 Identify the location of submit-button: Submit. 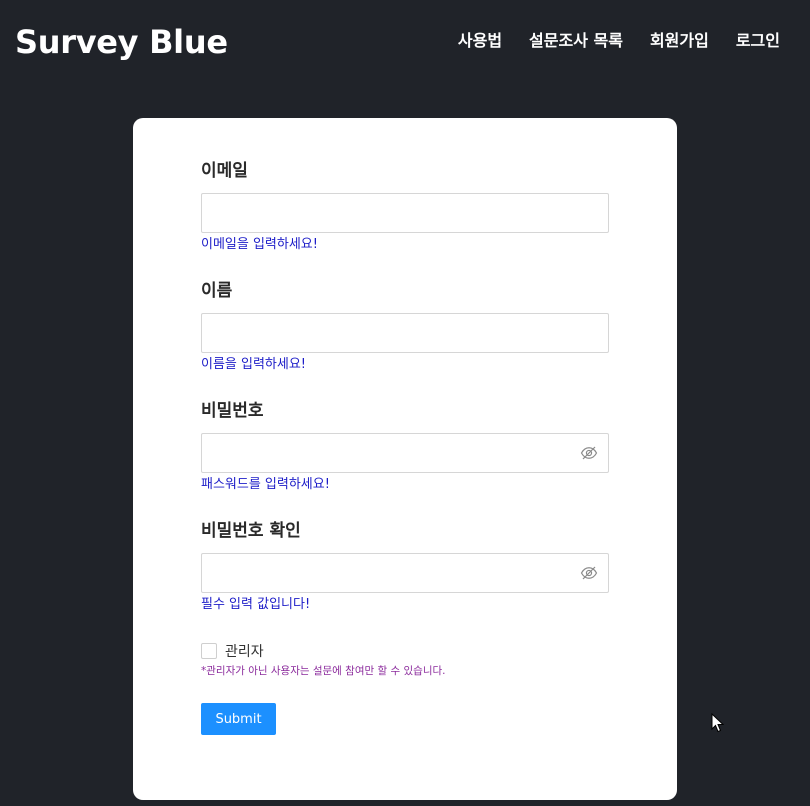
(238, 719).